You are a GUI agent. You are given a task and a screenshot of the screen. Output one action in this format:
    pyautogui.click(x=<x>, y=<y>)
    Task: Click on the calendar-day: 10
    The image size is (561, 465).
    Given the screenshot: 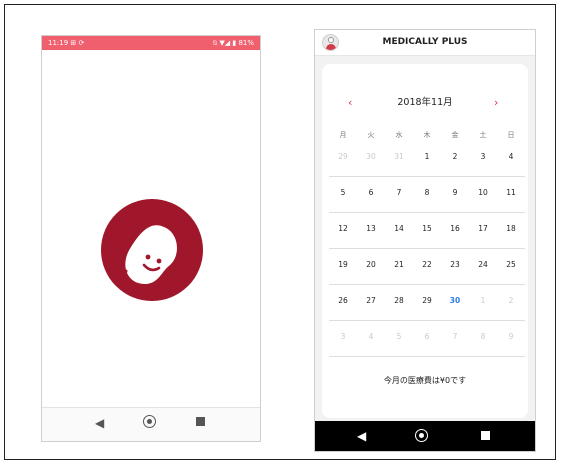 What is the action you would take?
    pyautogui.click(x=483, y=192)
    